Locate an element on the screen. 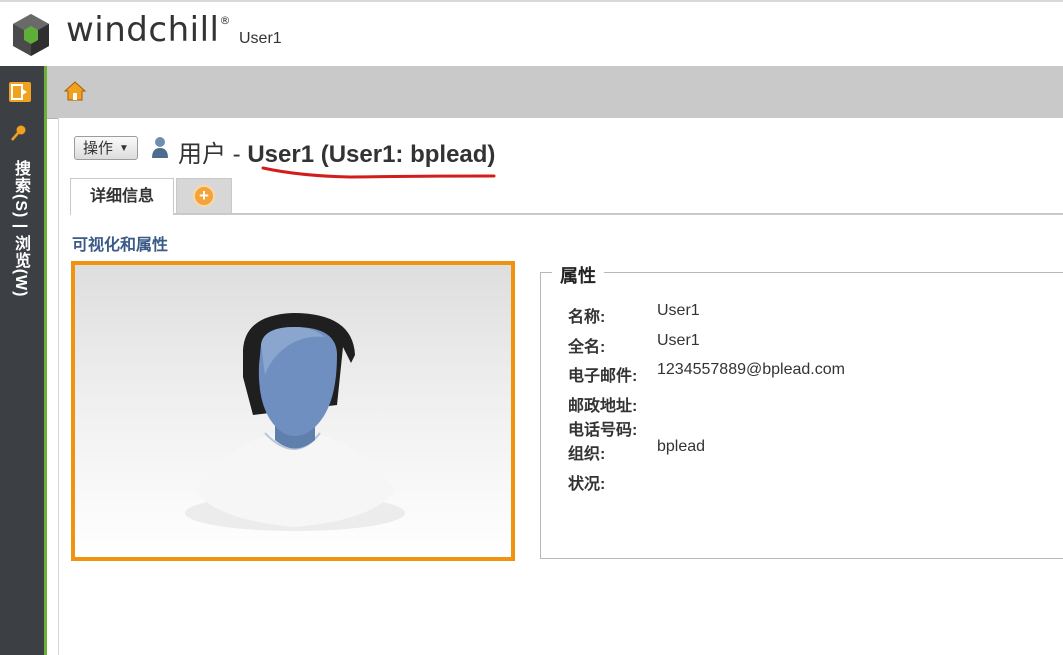  app-header: windchill® User1 is located at coordinates (531, 33).